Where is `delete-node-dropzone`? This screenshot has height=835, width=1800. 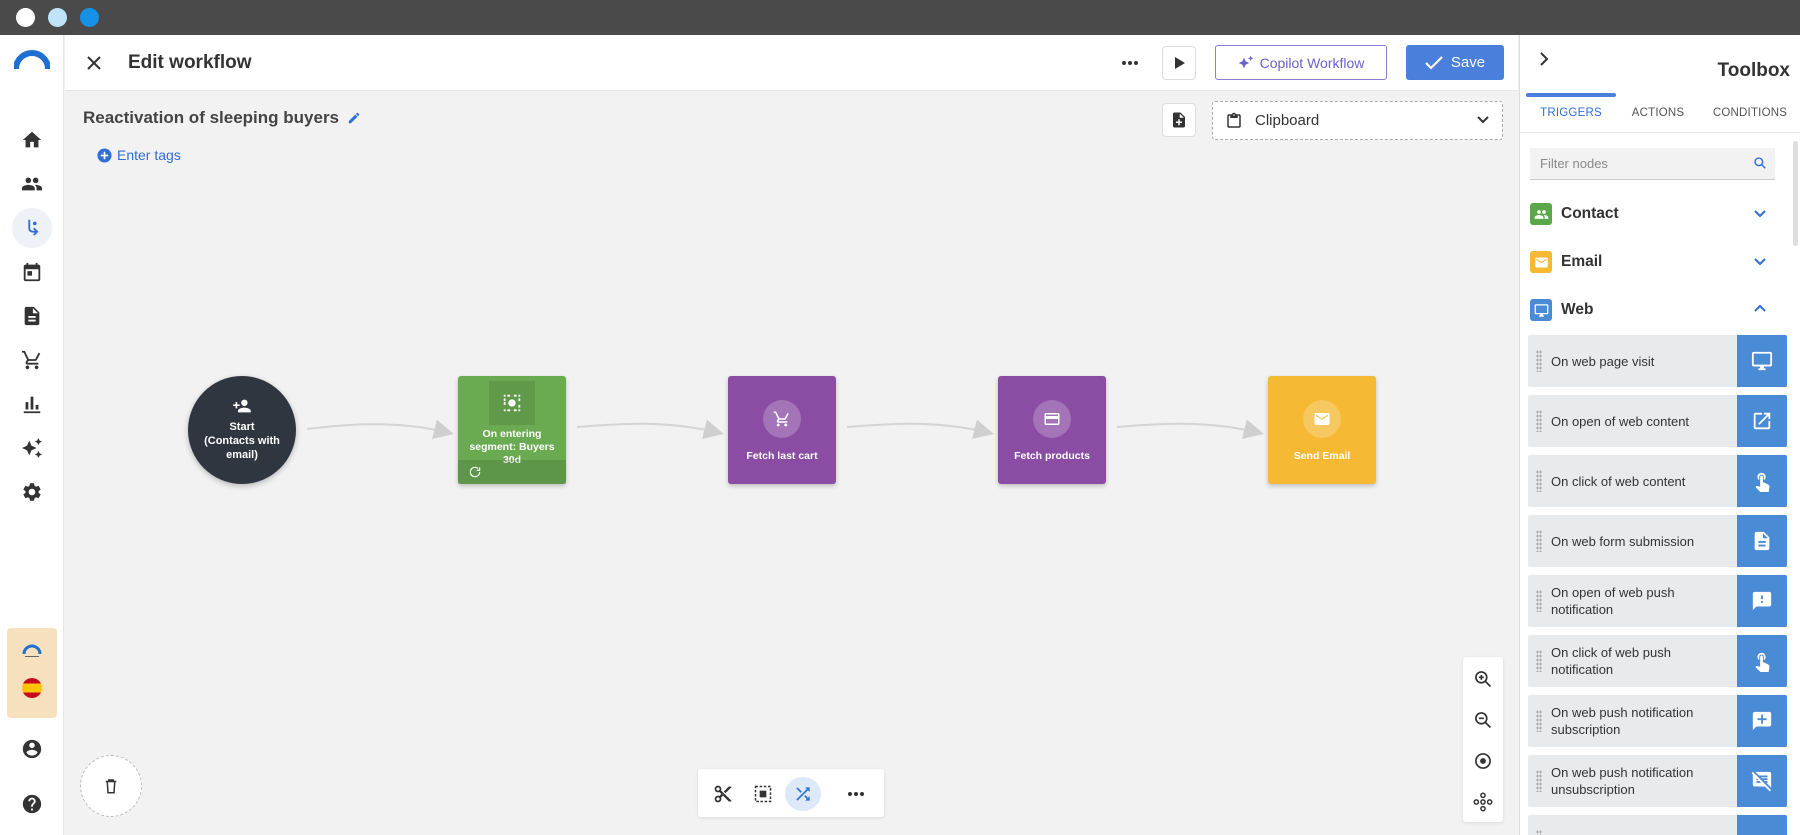
delete-node-dropzone is located at coordinates (111, 786).